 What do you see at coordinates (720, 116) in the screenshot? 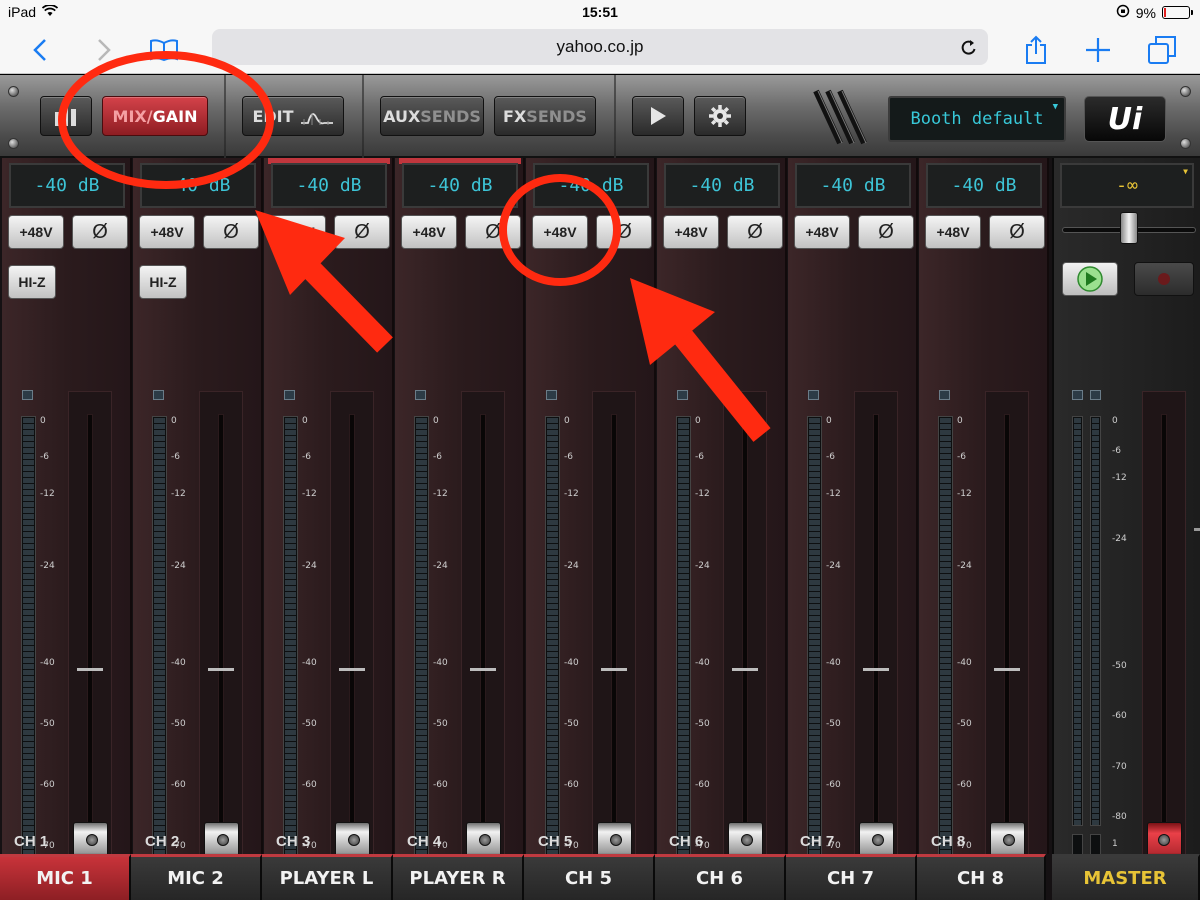
I see `settings-button` at bounding box center [720, 116].